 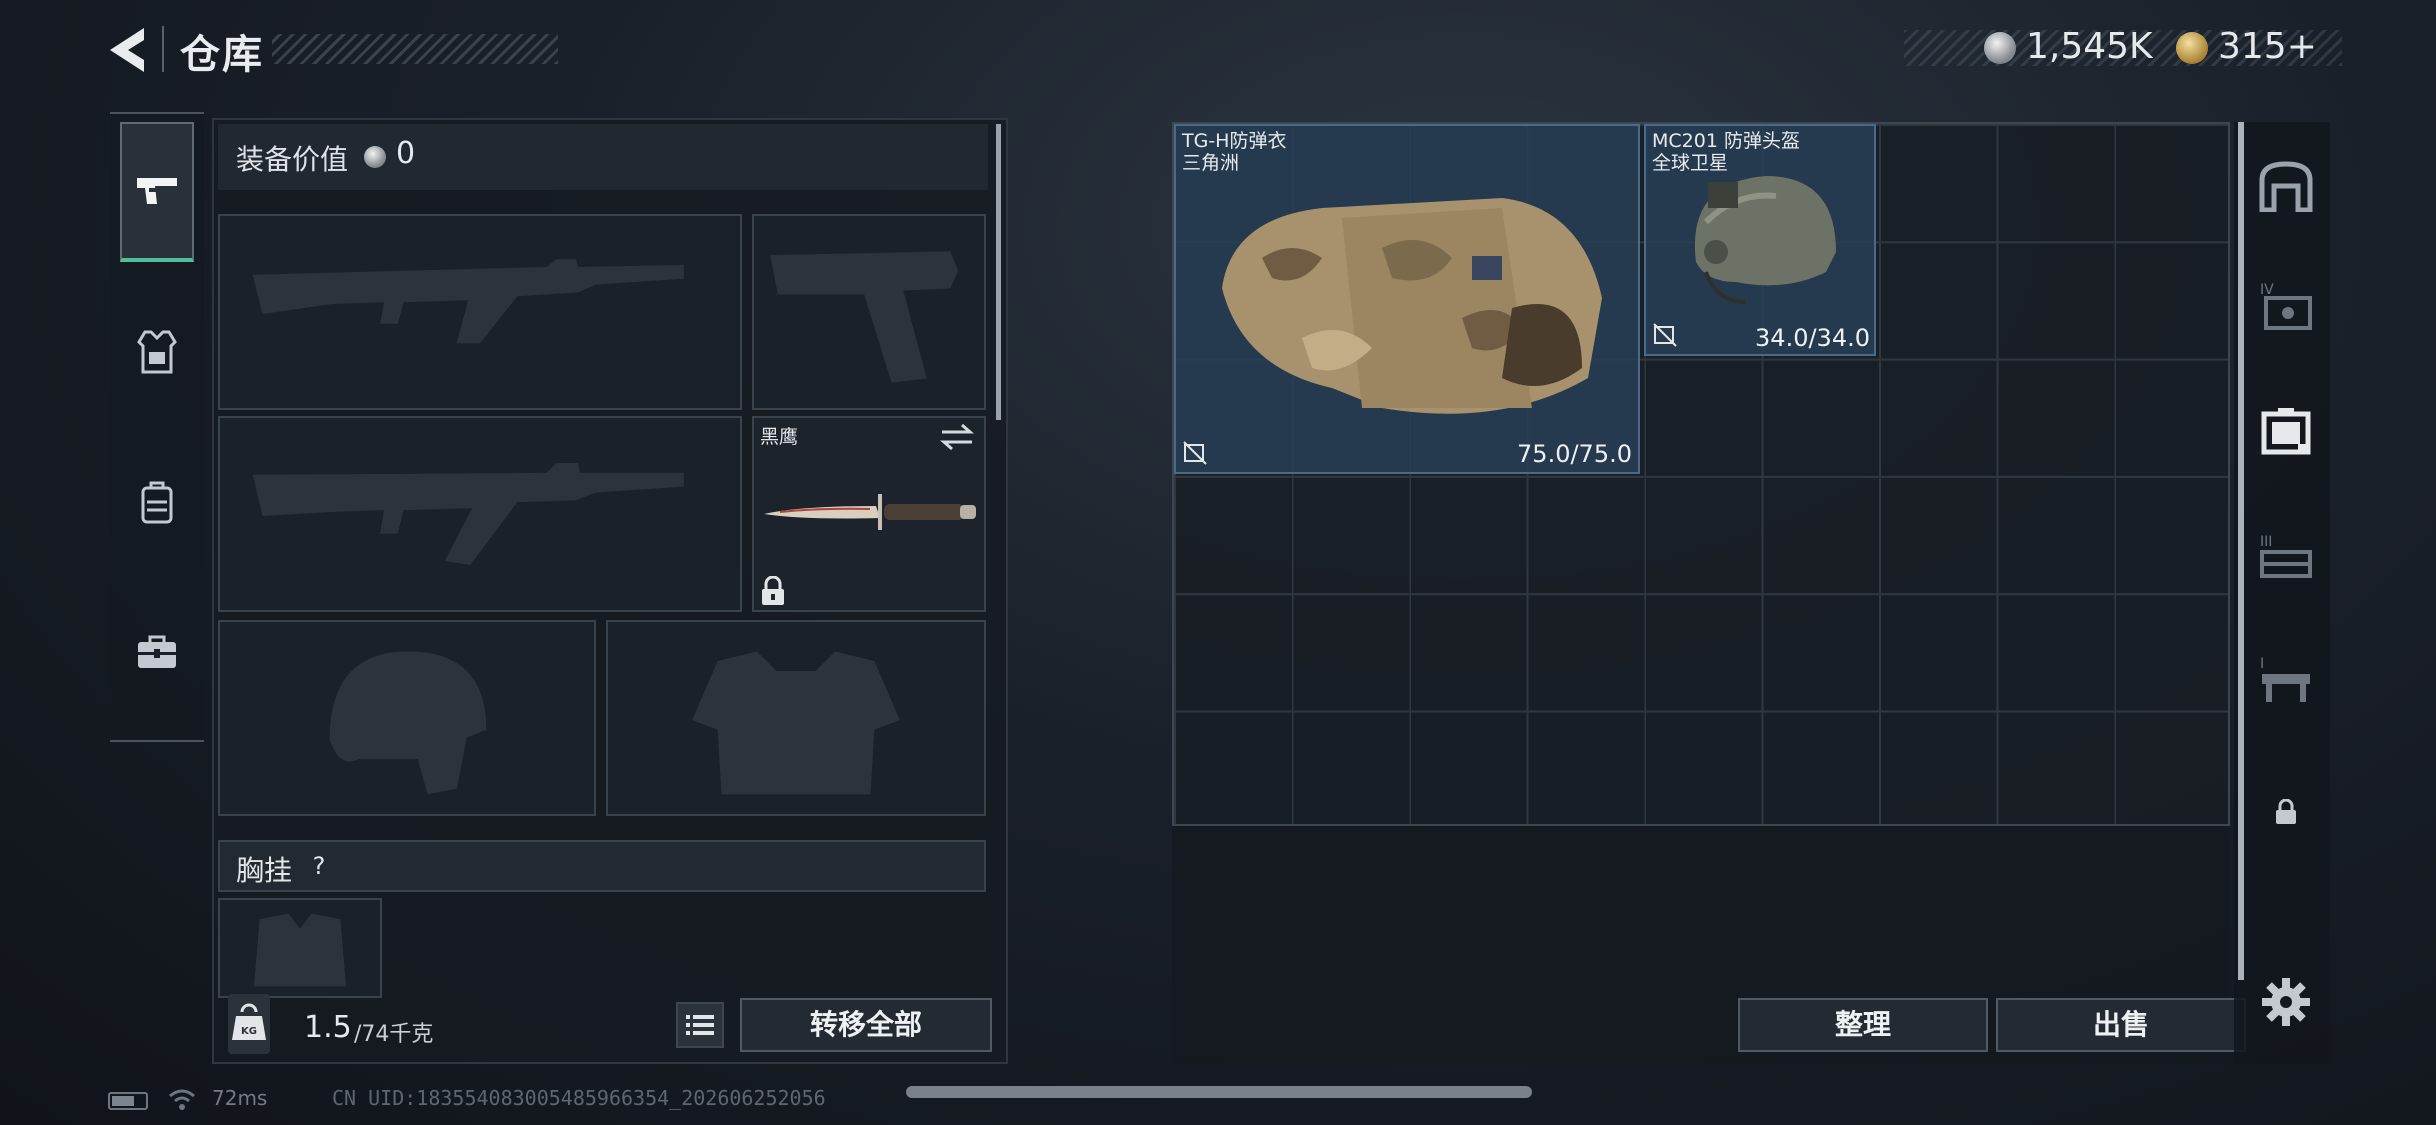 I want to click on tab-tools, so click(x=157, y=652).